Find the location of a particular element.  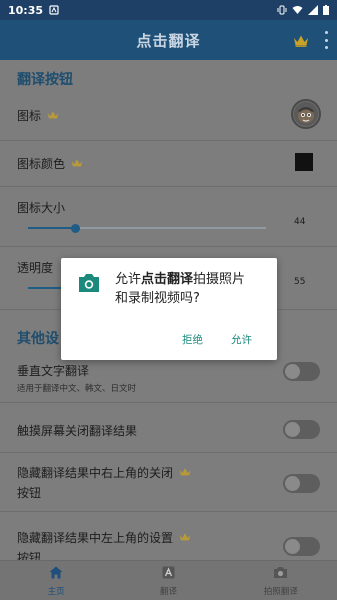

hide-settings-label-line2: 按钮 is located at coordinates (29, 555).